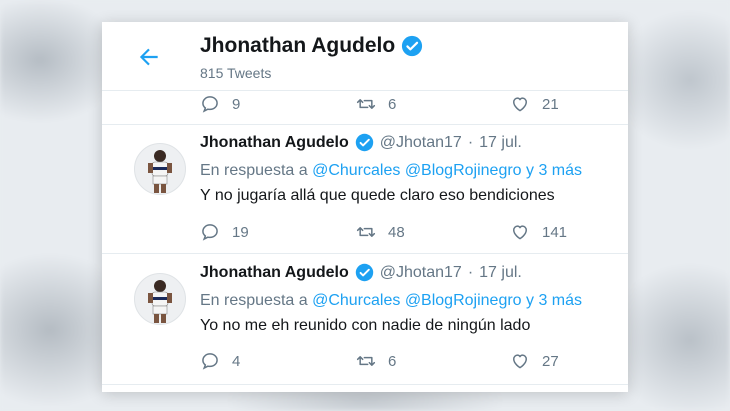 This screenshot has width=730, height=411. What do you see at coordinates (236, 73) in the screenshot?
I see `tweet-count: 815 Tweets` at bounding box center [236, 73].